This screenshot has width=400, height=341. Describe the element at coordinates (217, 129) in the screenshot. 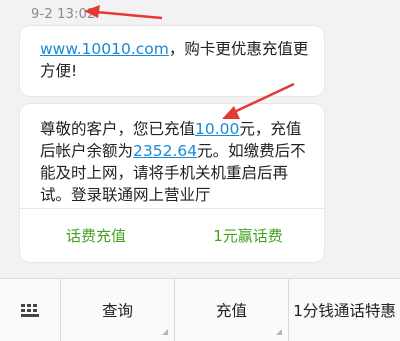

I see `recharge-amount-link: 10.00` at that location.